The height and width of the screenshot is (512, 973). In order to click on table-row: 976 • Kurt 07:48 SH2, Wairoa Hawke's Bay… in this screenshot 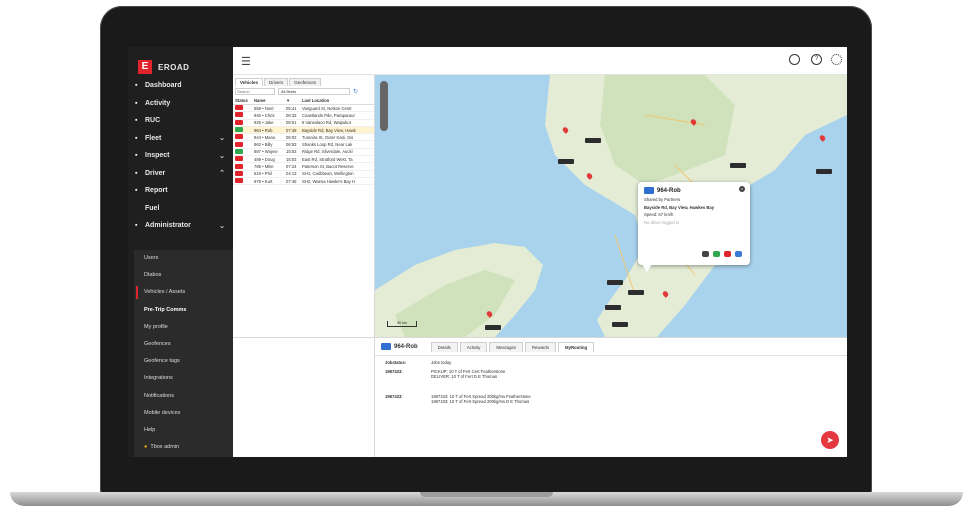, I will do `click(303, 182)`.